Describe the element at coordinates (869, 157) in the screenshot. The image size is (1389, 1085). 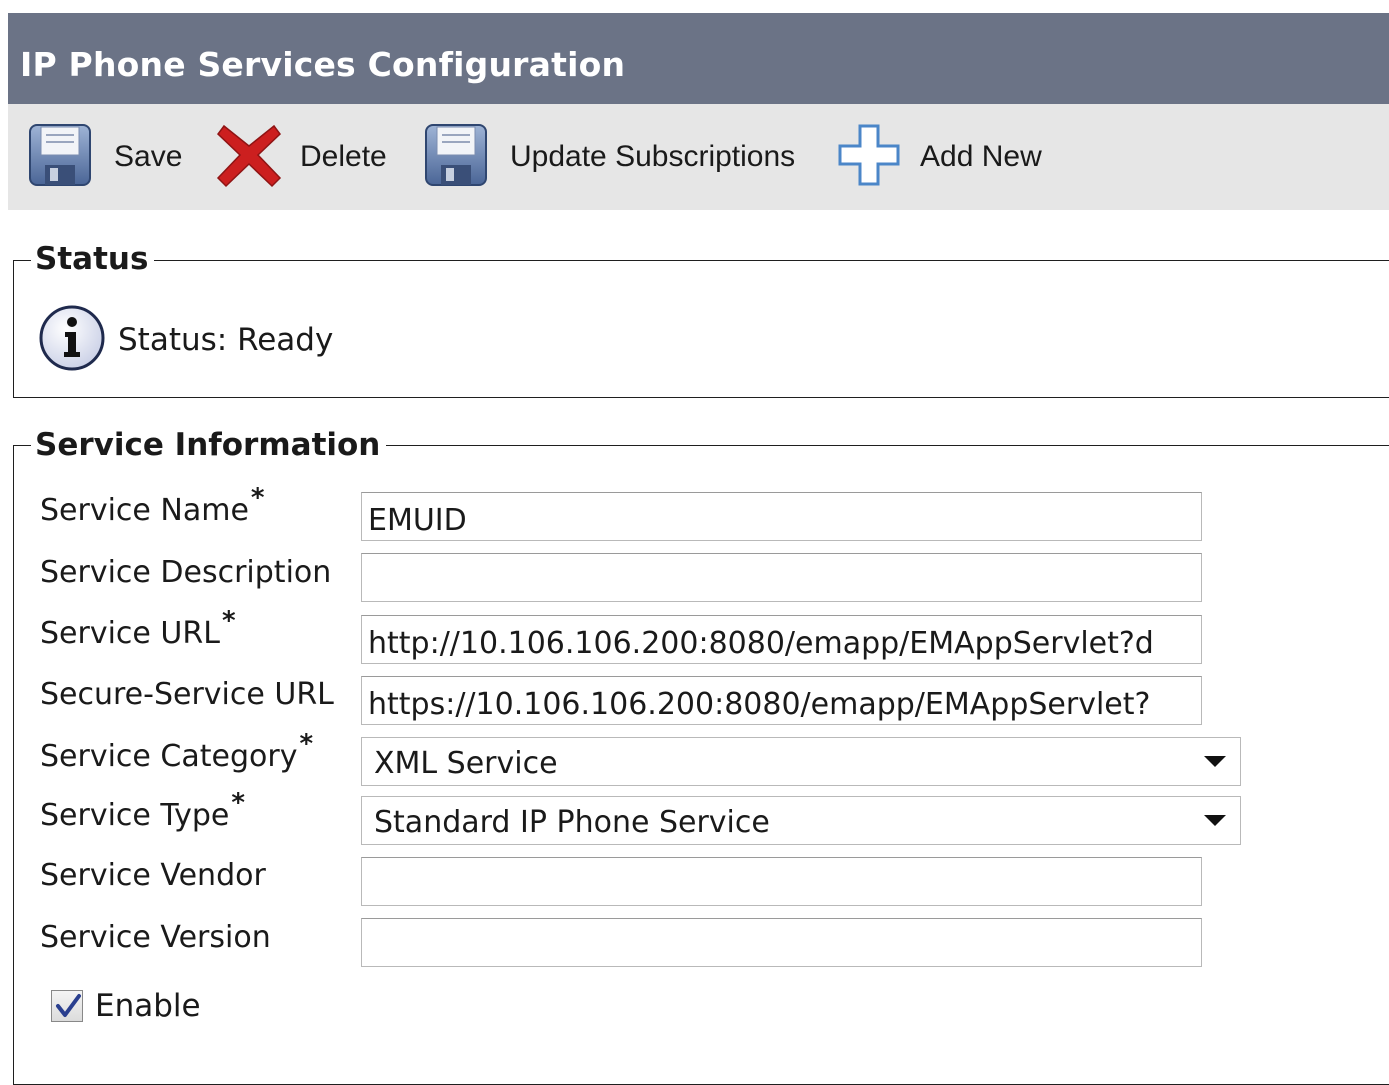
I see `plus-icon` at that location.